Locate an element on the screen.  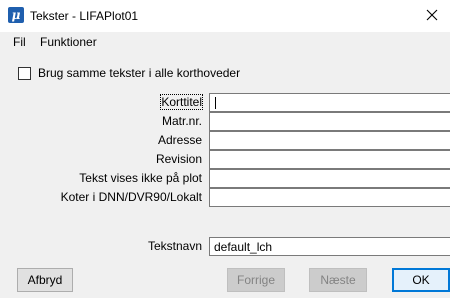
matrnr-input is located at coordinates (329, 121).